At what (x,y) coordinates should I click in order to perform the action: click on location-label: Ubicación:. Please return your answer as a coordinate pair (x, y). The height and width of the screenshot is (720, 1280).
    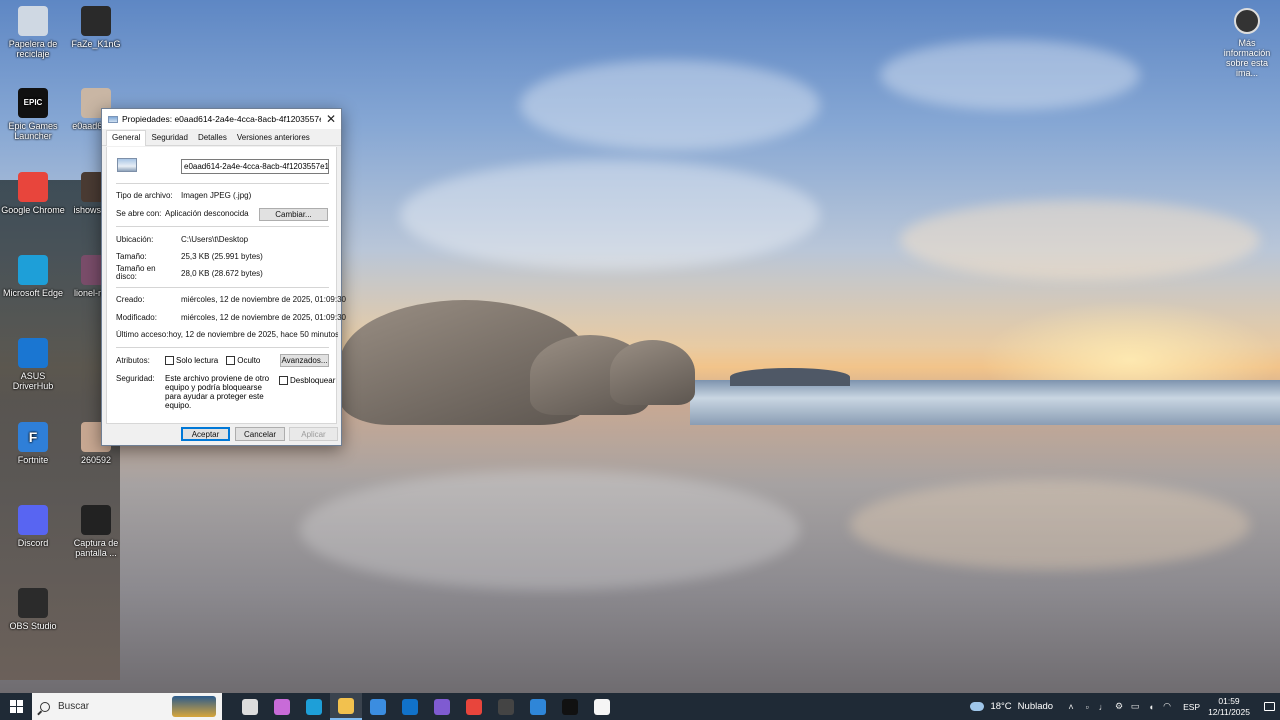
    Looking at the image, I should click on (135, 239).